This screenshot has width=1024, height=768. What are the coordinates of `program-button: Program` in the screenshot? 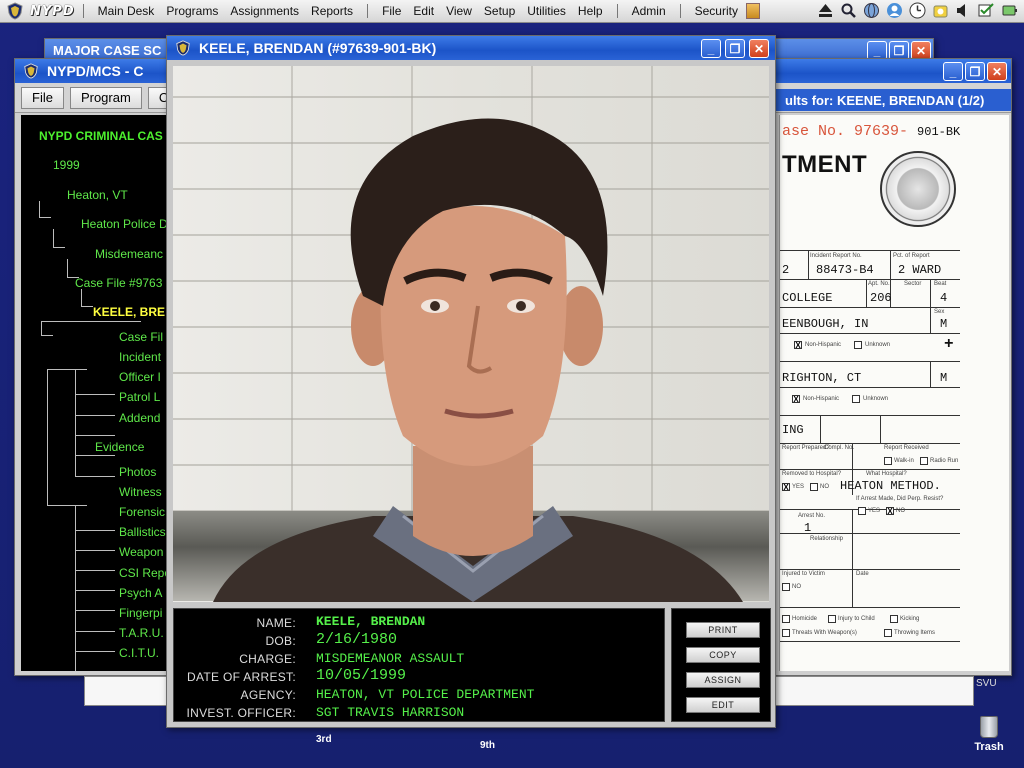 It's located at (105, 97).